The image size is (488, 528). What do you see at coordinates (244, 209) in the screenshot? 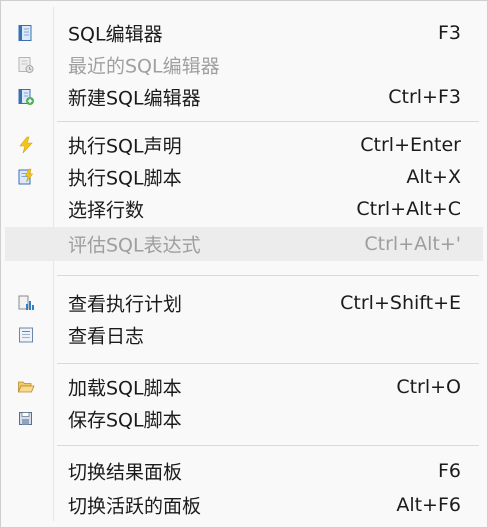
I see `menu-item-select-row-count: 选择行数 Ctrl+Alt+C` at bounding box center [244, 209].